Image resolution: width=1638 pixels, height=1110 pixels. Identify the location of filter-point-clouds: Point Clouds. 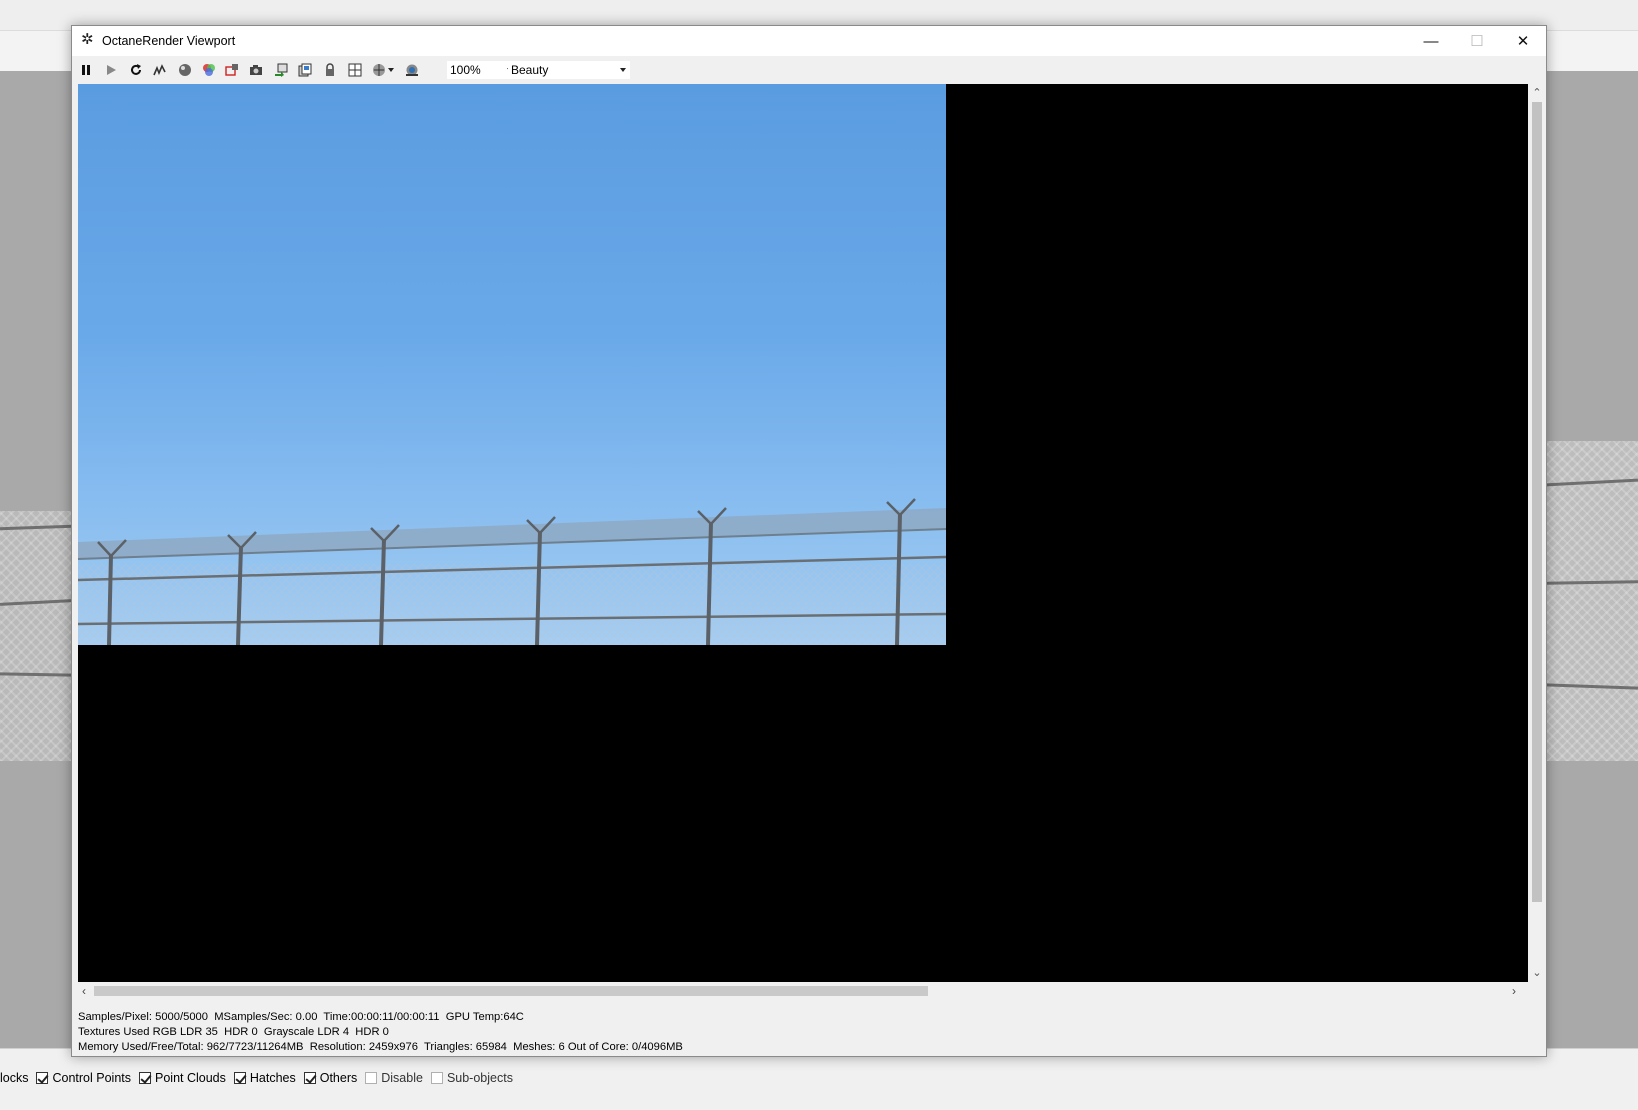
(182, 1078).